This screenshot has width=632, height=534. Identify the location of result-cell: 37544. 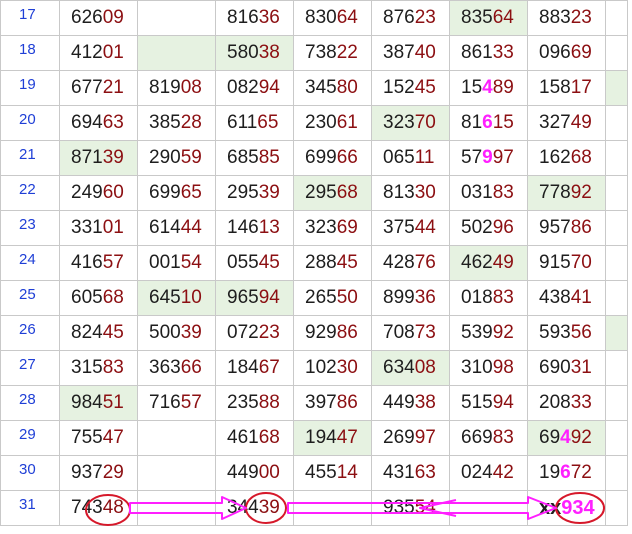
(410, 228).